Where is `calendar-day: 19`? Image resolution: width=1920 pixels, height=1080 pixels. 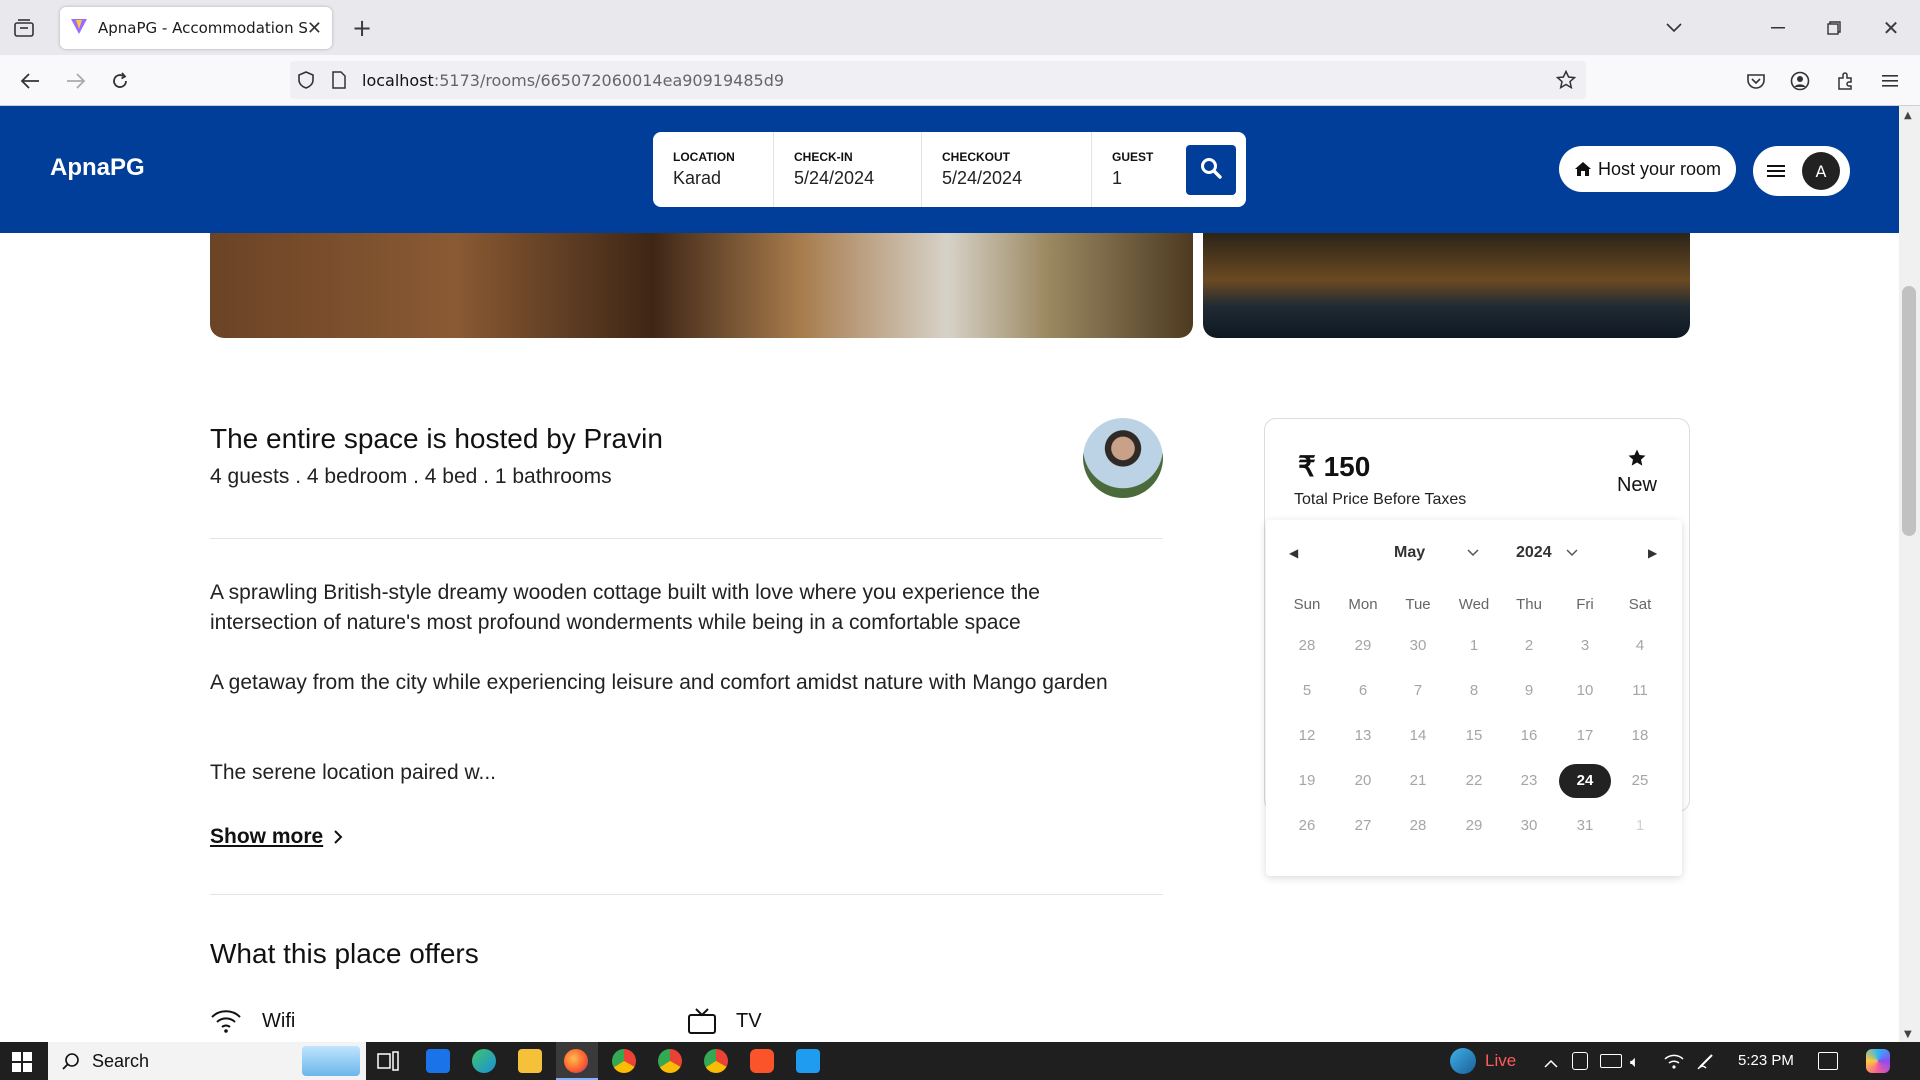 calendar-day: 19 is located at coordinates (1307, 781).